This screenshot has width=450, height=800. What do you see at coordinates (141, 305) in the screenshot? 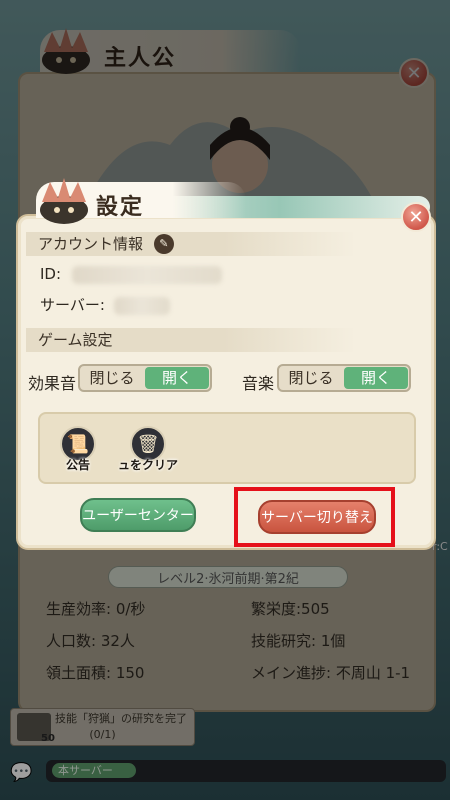
I see `account-server-value-redacted` at bounding box center [141, 305].